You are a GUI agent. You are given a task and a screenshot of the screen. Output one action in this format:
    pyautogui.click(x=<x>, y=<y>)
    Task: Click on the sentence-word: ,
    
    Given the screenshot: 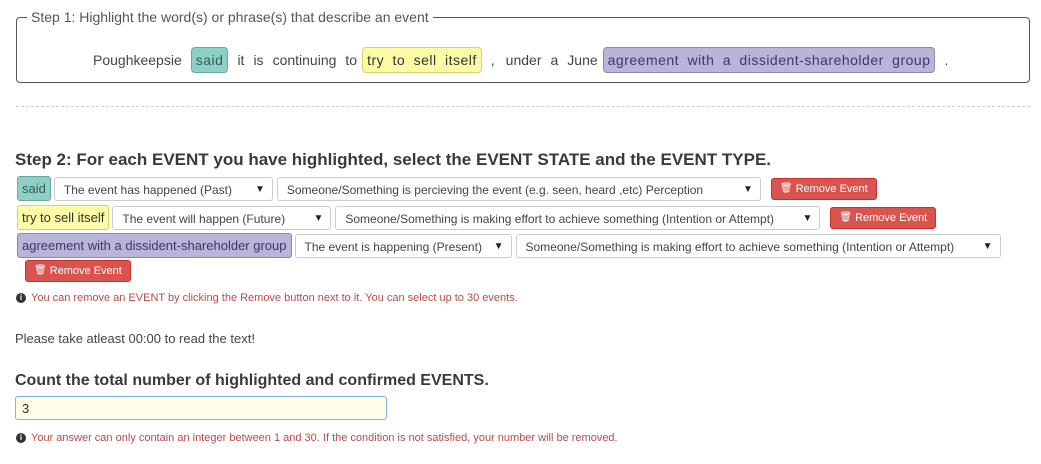 What is the action you would take?
    pyautogui.click(x=493, y=60)
    